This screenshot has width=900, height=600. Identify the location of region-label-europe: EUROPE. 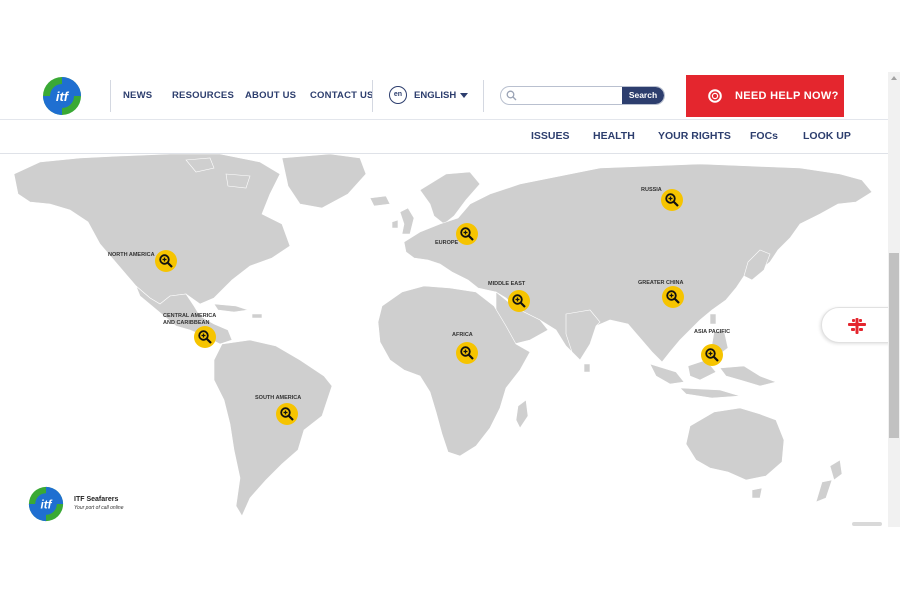
(447, 243).